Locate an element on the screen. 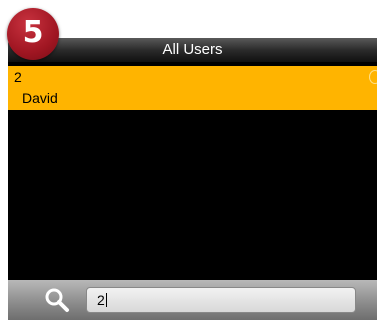  user-list-item: 2 David is located at coordinates (192, 88).